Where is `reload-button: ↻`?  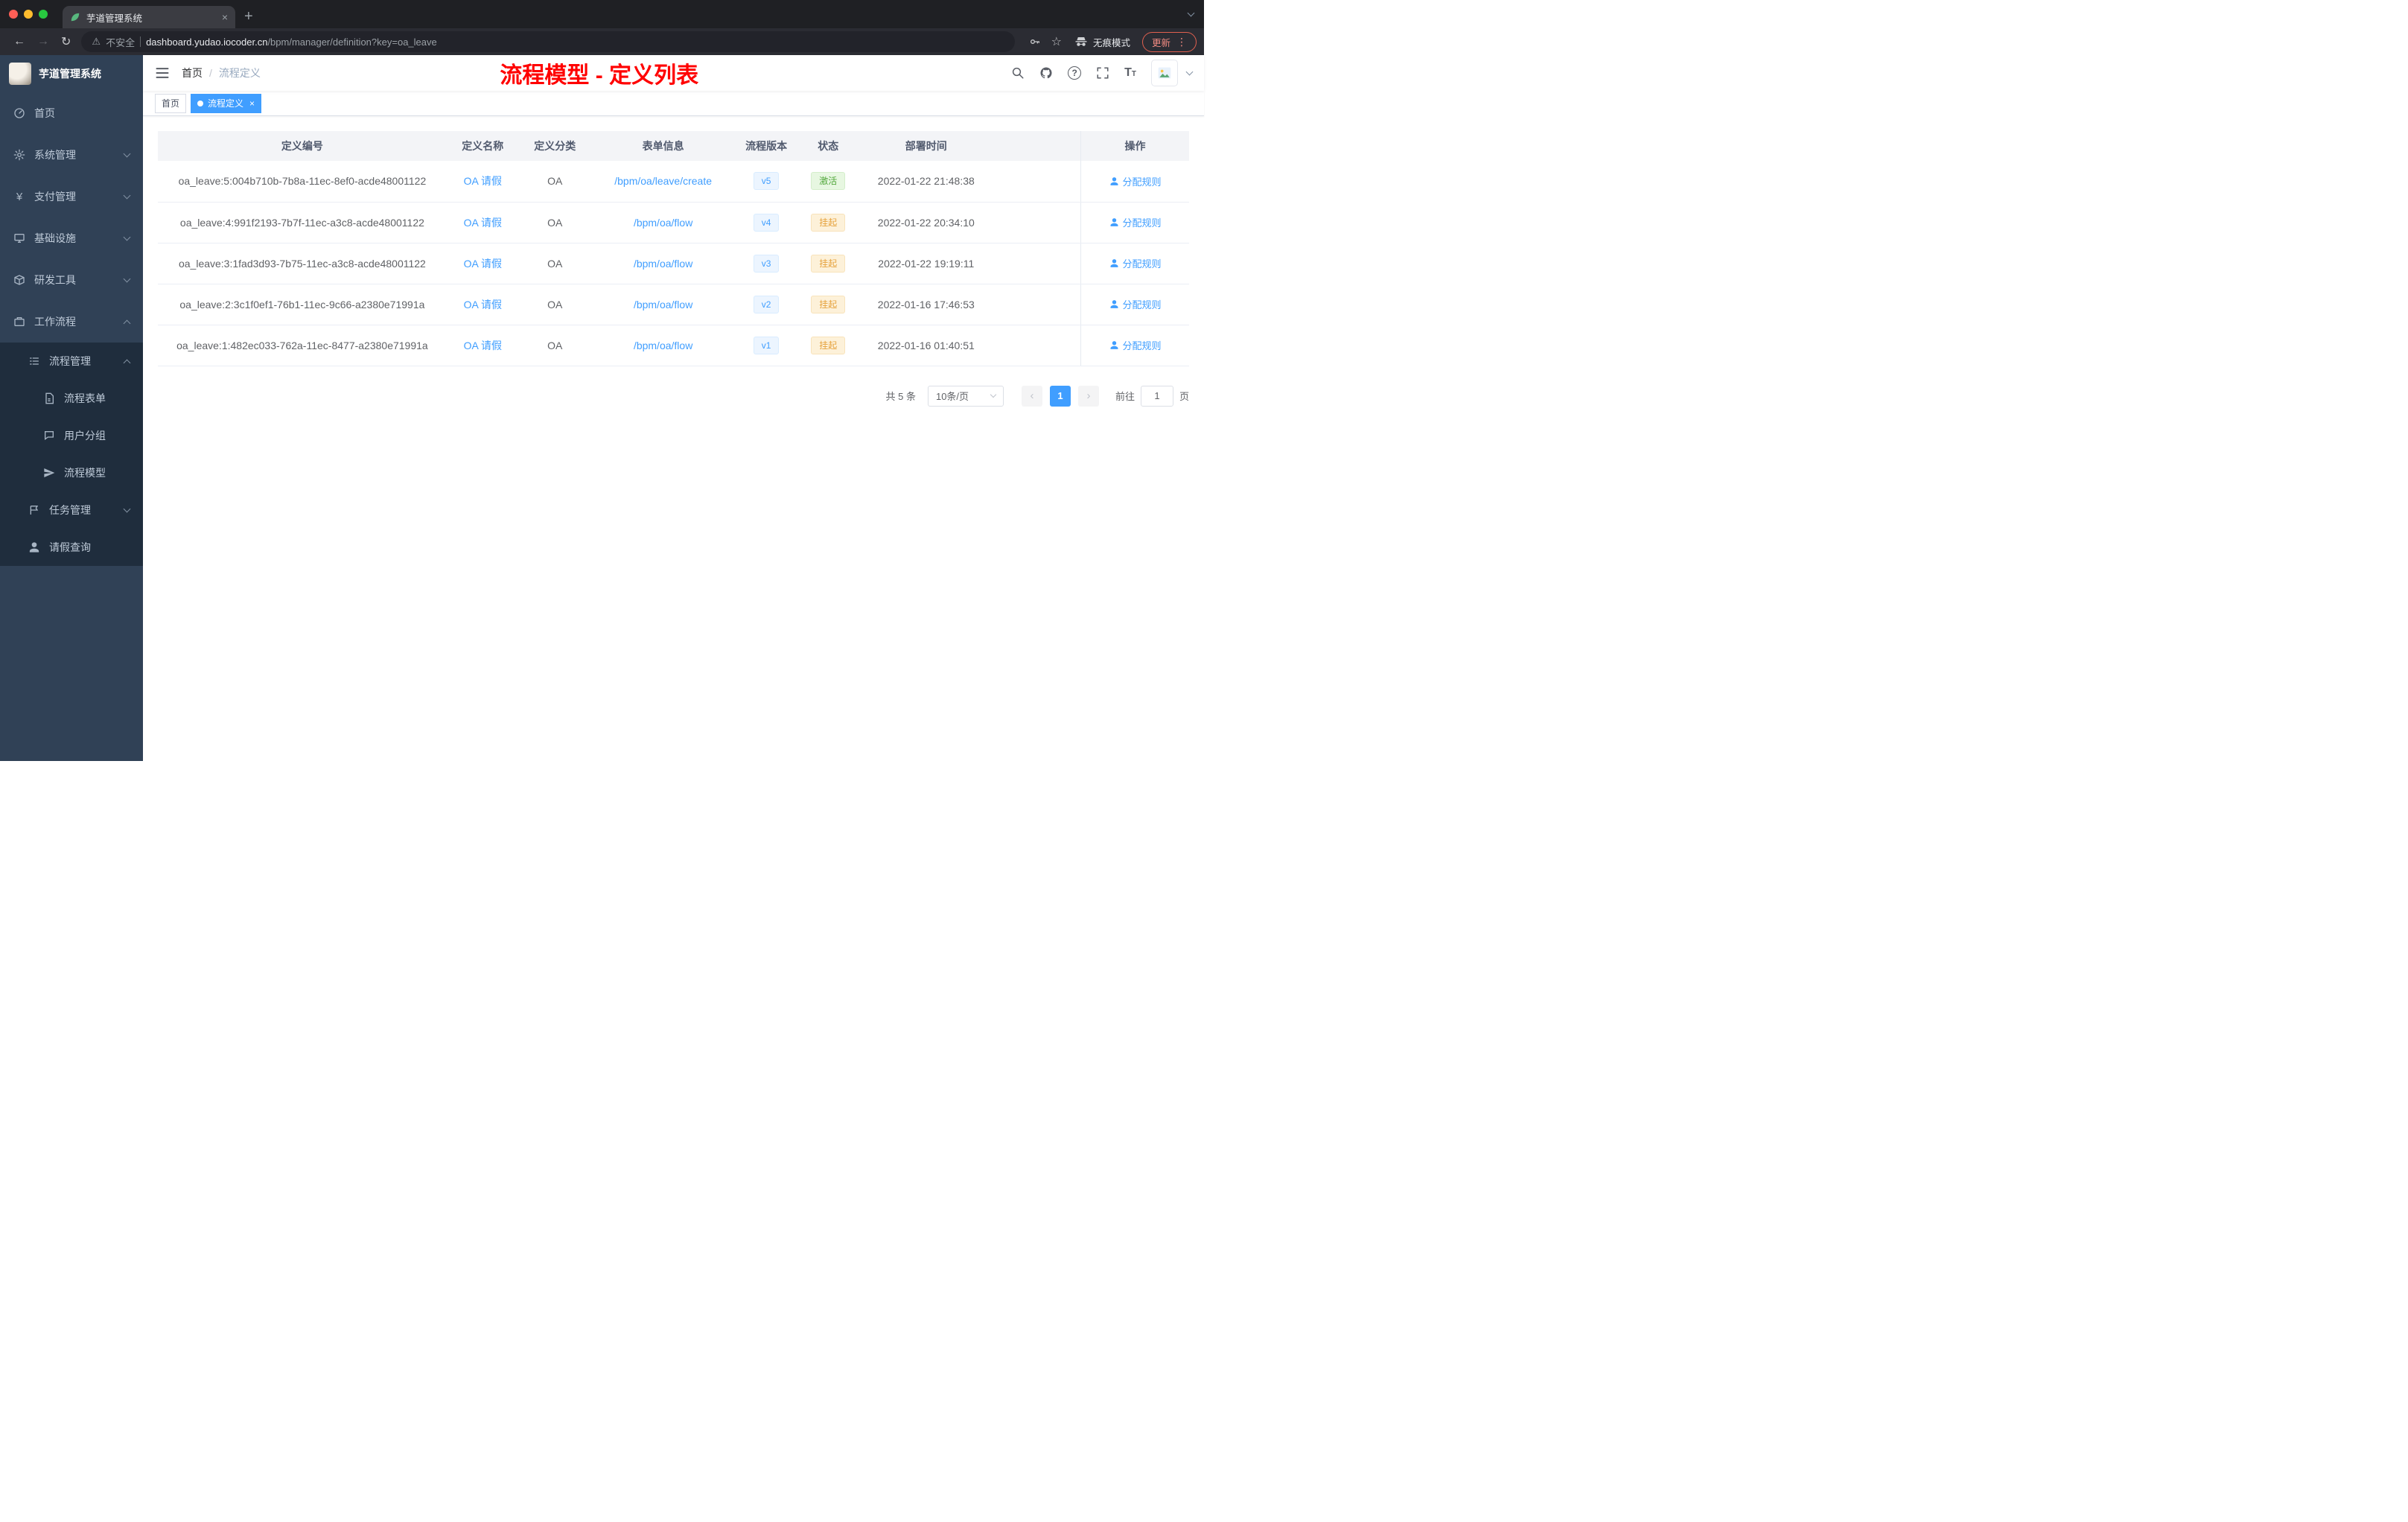 reload-button: ↻ is located at coordinates (66, 41).